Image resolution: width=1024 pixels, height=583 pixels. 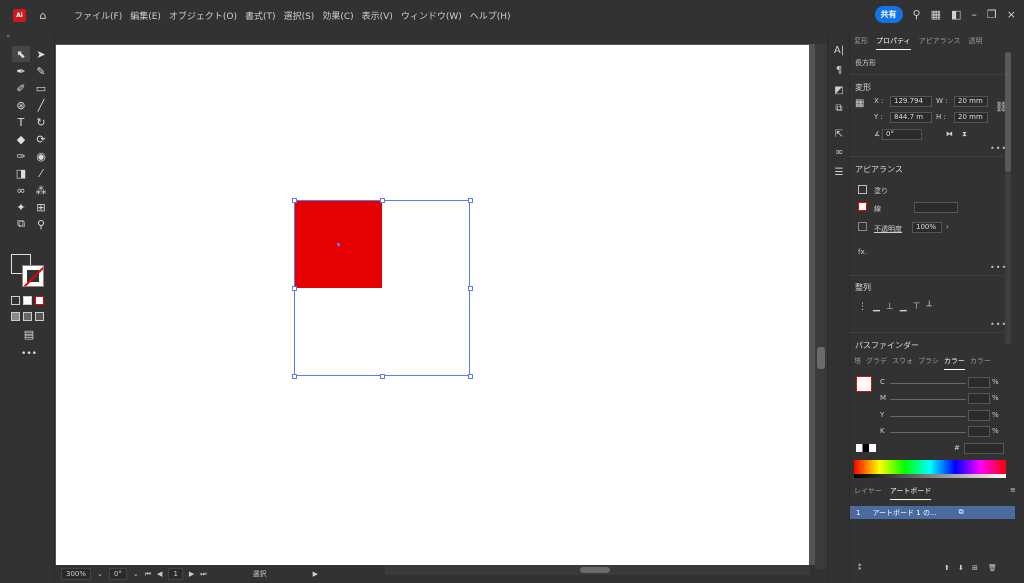 I want to click on horizontal-scrollbar, so click(x=595, y=570).